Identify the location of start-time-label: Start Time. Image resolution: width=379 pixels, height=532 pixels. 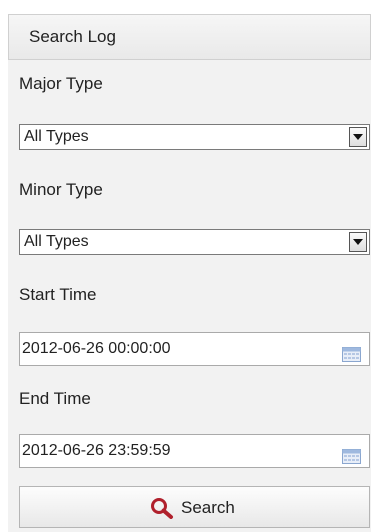
(58, 294).